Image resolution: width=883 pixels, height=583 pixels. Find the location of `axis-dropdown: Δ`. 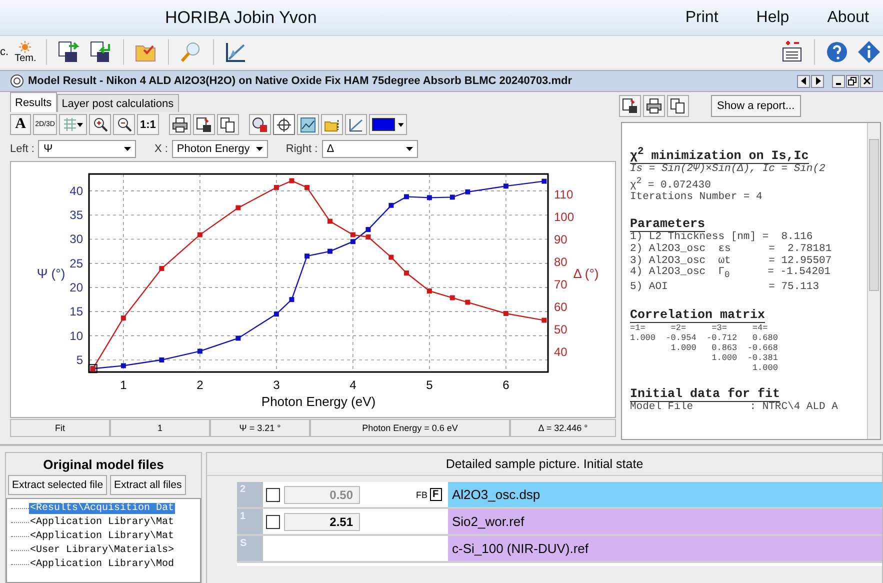

axis-dropdown: Δ is located at coordinates (370, 149).